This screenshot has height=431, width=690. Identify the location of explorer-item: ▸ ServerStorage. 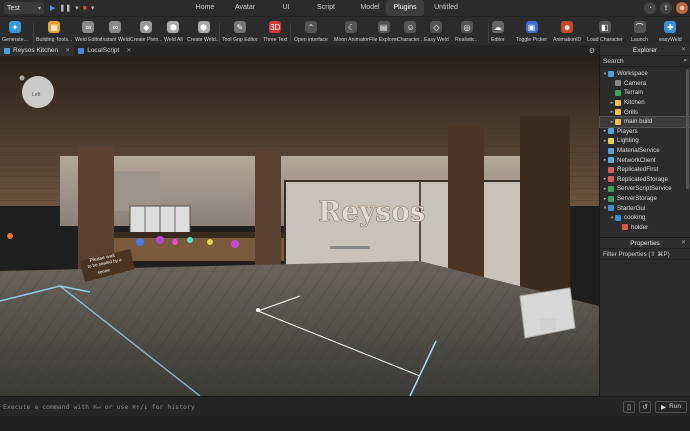
(645, 199).